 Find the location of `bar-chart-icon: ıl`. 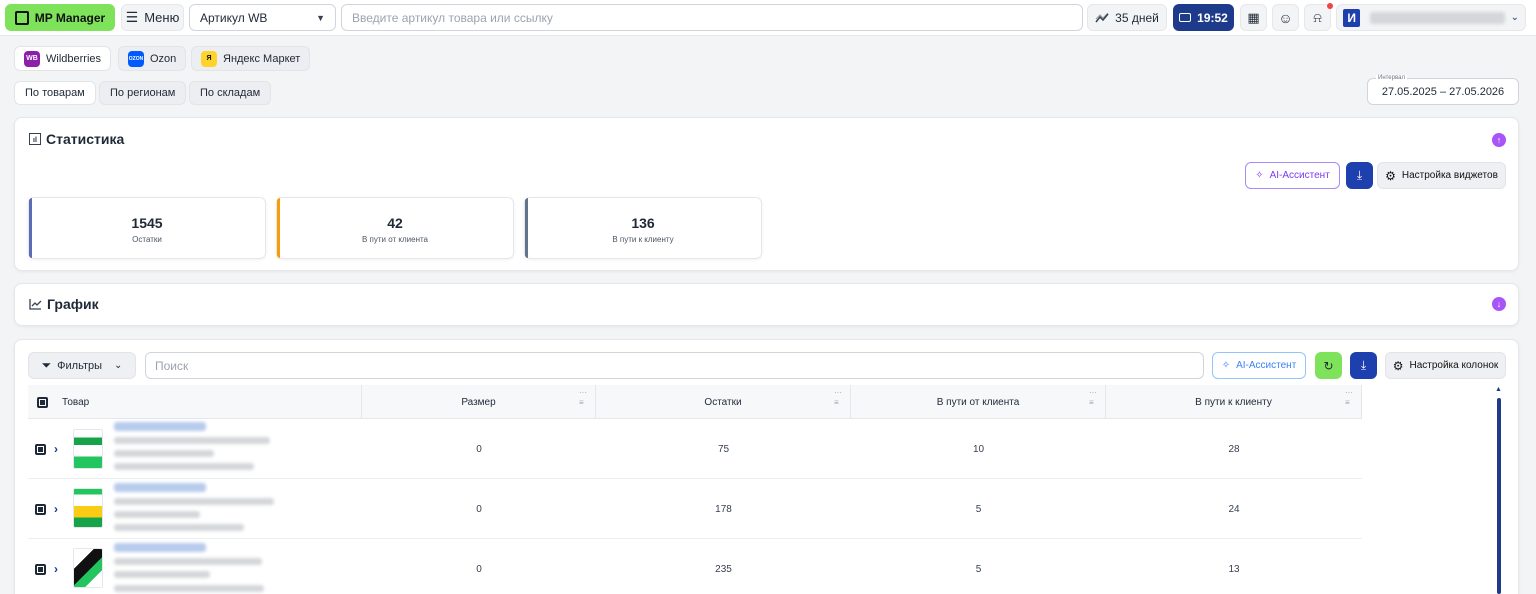

bar-chart-icon: ıl is located at coordinates (35, 139).